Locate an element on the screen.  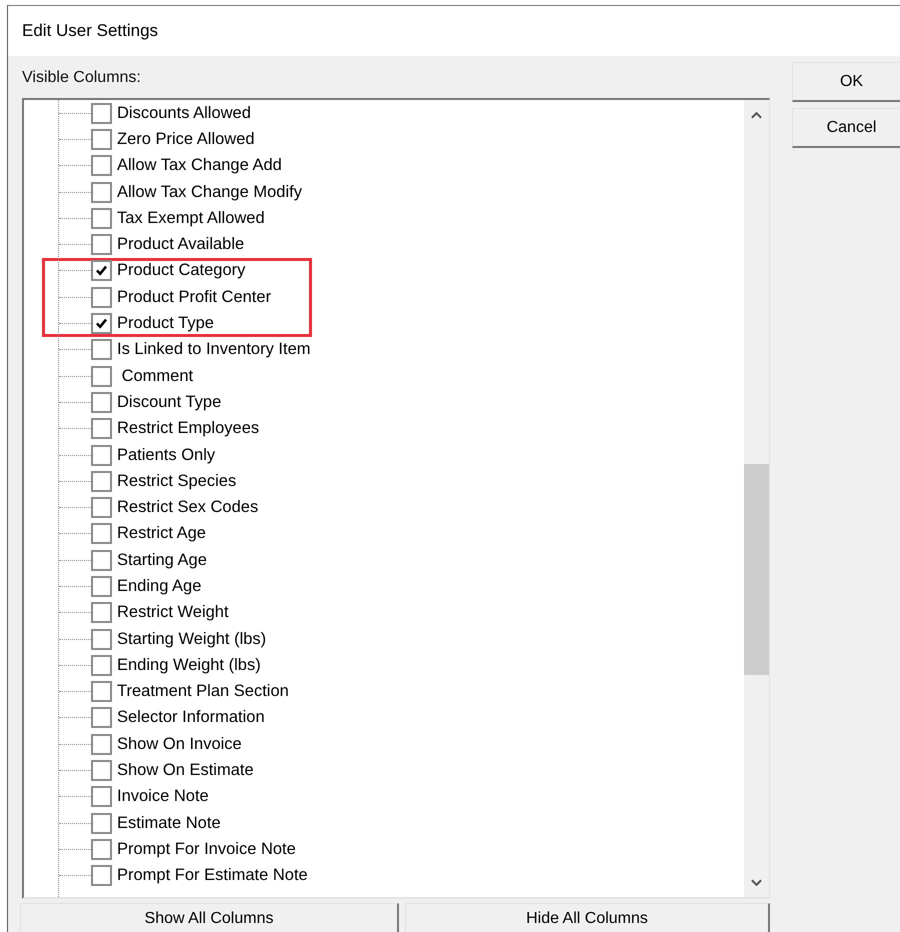
column-name: Selector Information is located at coordinates (191, 718).